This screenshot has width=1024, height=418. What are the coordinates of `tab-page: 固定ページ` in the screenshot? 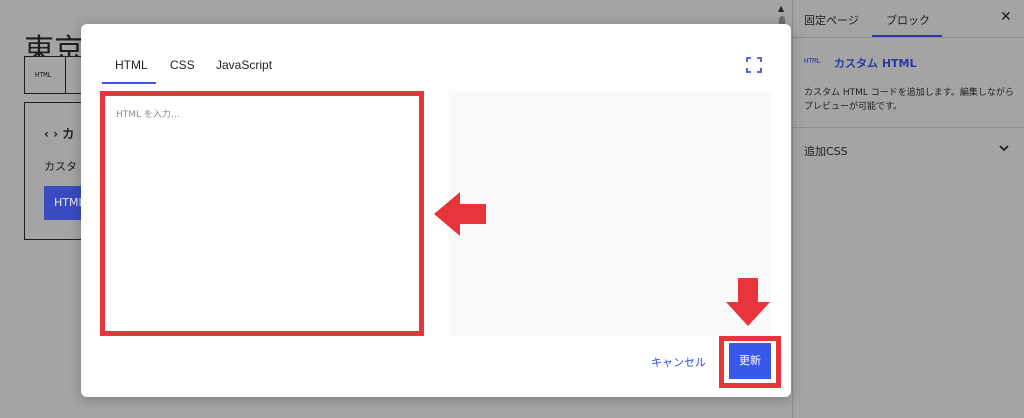 It's located at (831, 20).